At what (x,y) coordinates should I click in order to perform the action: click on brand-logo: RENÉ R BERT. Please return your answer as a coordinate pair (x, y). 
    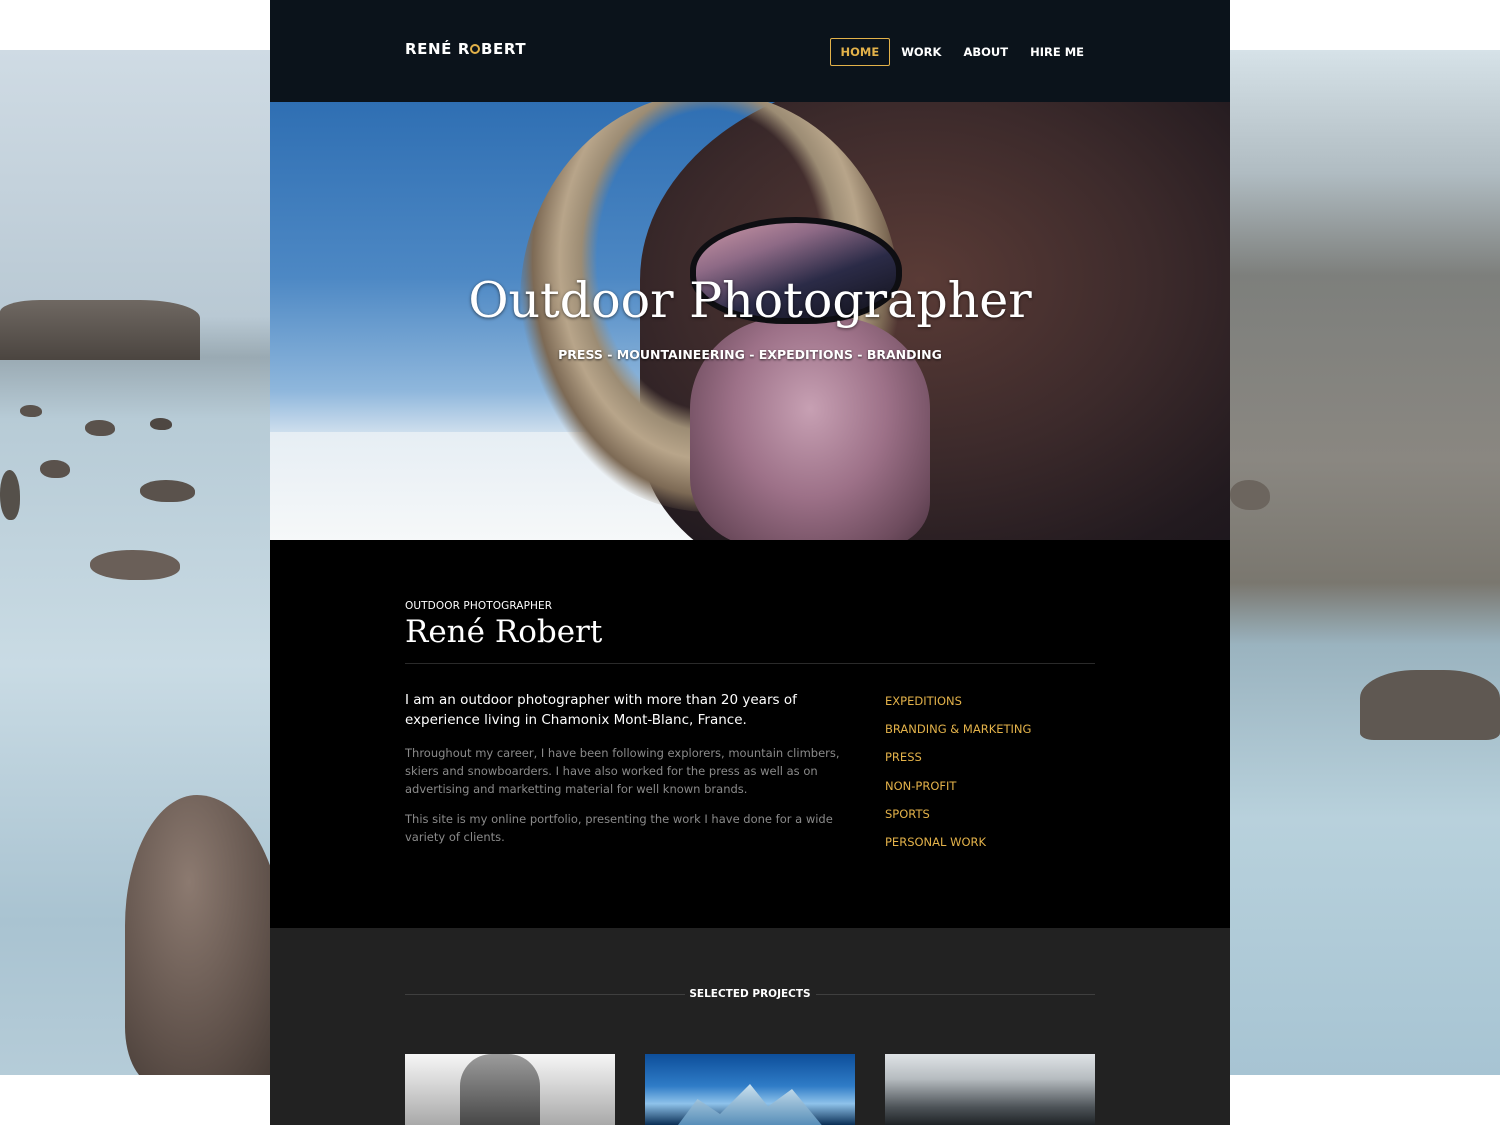
    Looking at the image, I should click on (465, 49).